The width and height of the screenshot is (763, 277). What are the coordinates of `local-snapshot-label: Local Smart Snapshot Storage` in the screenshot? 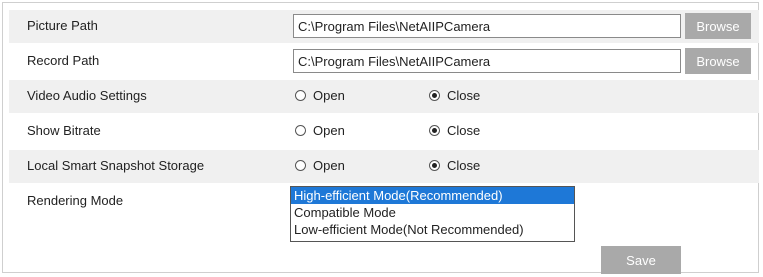 It's located at (116, 165).